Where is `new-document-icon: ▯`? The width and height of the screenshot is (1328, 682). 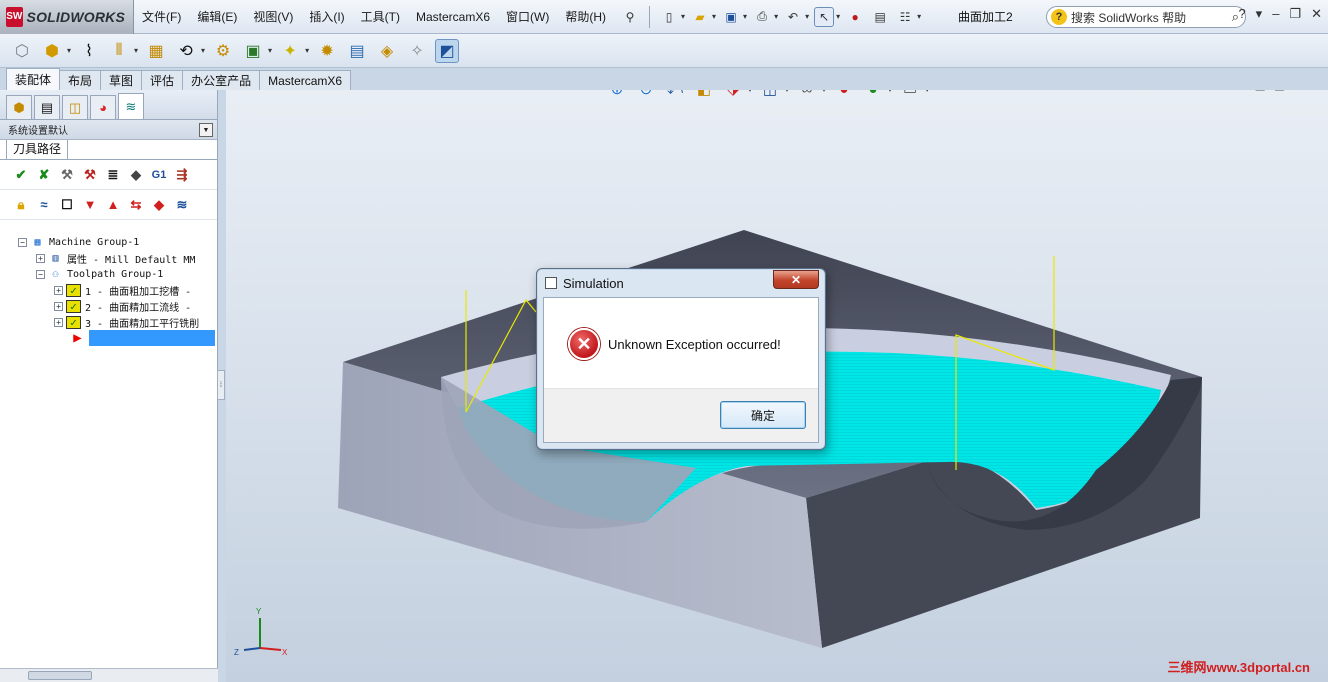
new-document-icon: ▯ is located at coordinates (669, 17).